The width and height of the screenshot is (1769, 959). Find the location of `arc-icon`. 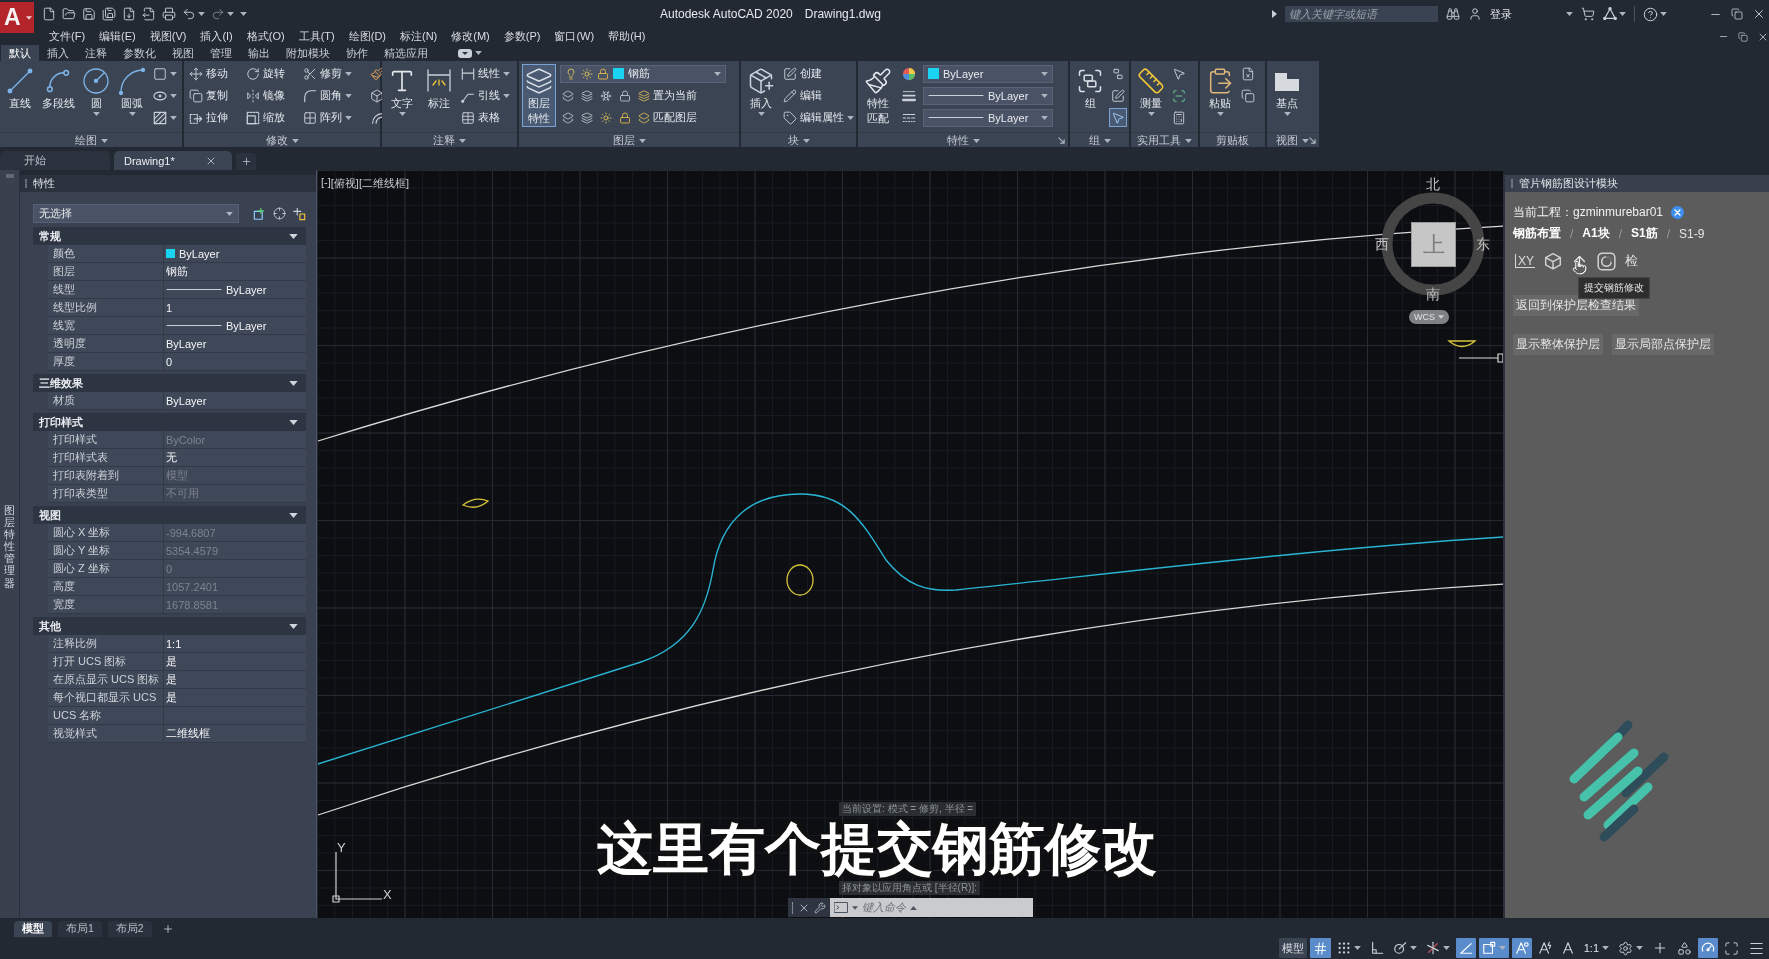

arc-icon is located at coordinates (132, 81).